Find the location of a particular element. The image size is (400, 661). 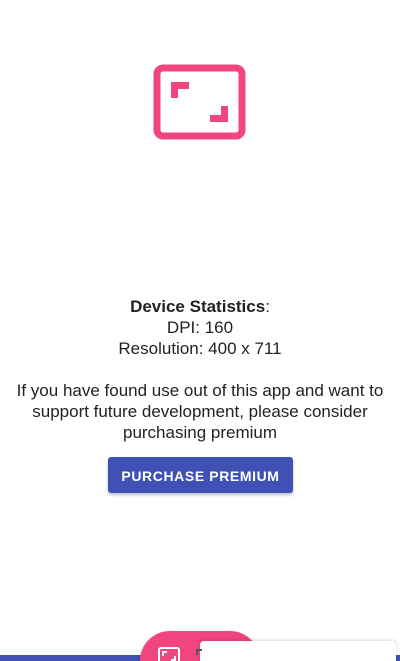

dpi-value: DPI: 160 is located at coordinates (200, 327).